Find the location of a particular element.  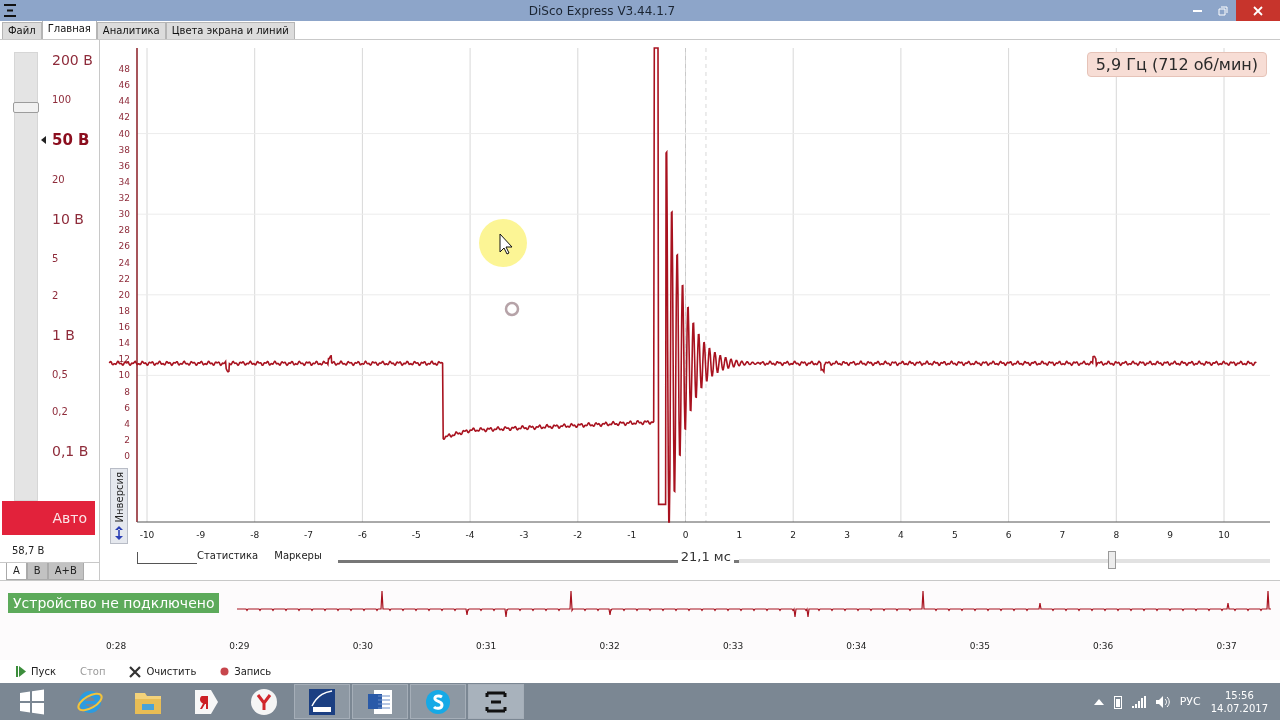

connection-status: Устройство не подключено is located at coordinates (114, 603).